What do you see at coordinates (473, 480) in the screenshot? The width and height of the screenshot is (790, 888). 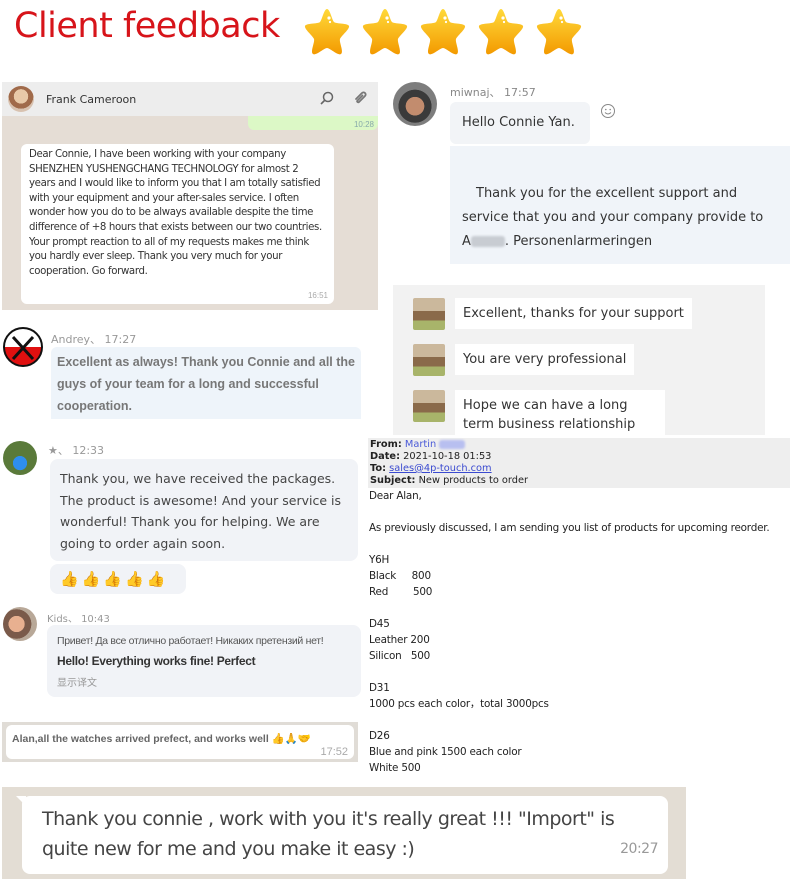 I see `field-value: New products to order` at bounding box center [473, 480].